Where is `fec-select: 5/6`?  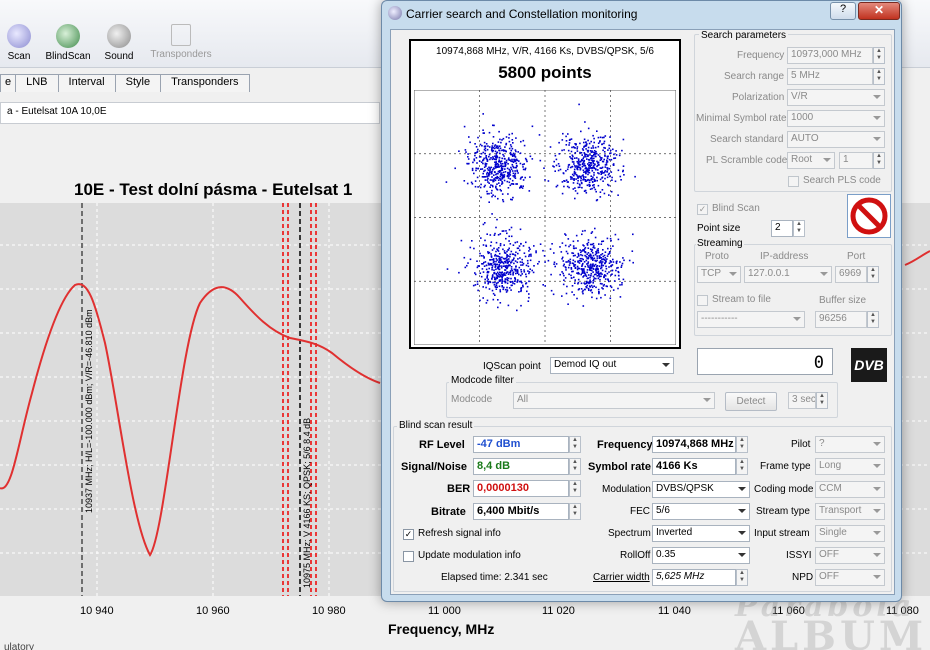 fec-select: 5/6 is located at coordinates (701, 511).